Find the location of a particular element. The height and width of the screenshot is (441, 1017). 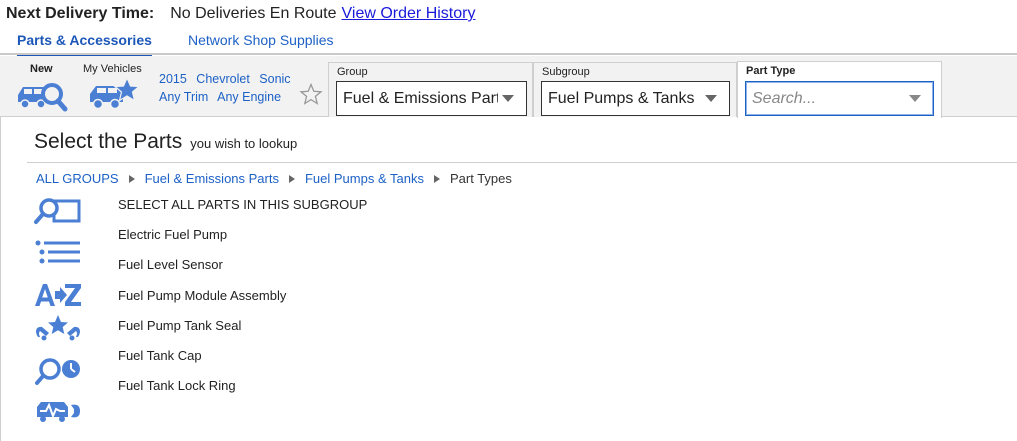

vehicle-year-link: 2015 is located at coordinates (173, 79).